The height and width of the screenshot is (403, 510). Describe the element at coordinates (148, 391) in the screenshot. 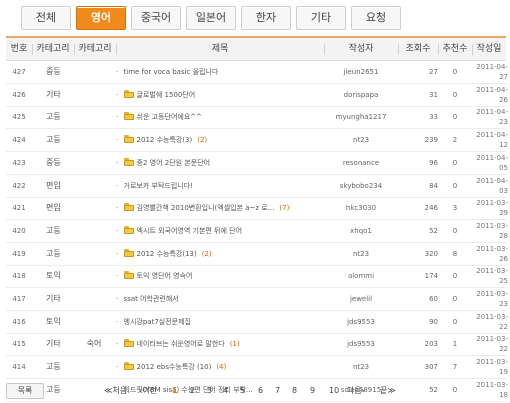

I see `prev-page-link: ‹이전` at that location.